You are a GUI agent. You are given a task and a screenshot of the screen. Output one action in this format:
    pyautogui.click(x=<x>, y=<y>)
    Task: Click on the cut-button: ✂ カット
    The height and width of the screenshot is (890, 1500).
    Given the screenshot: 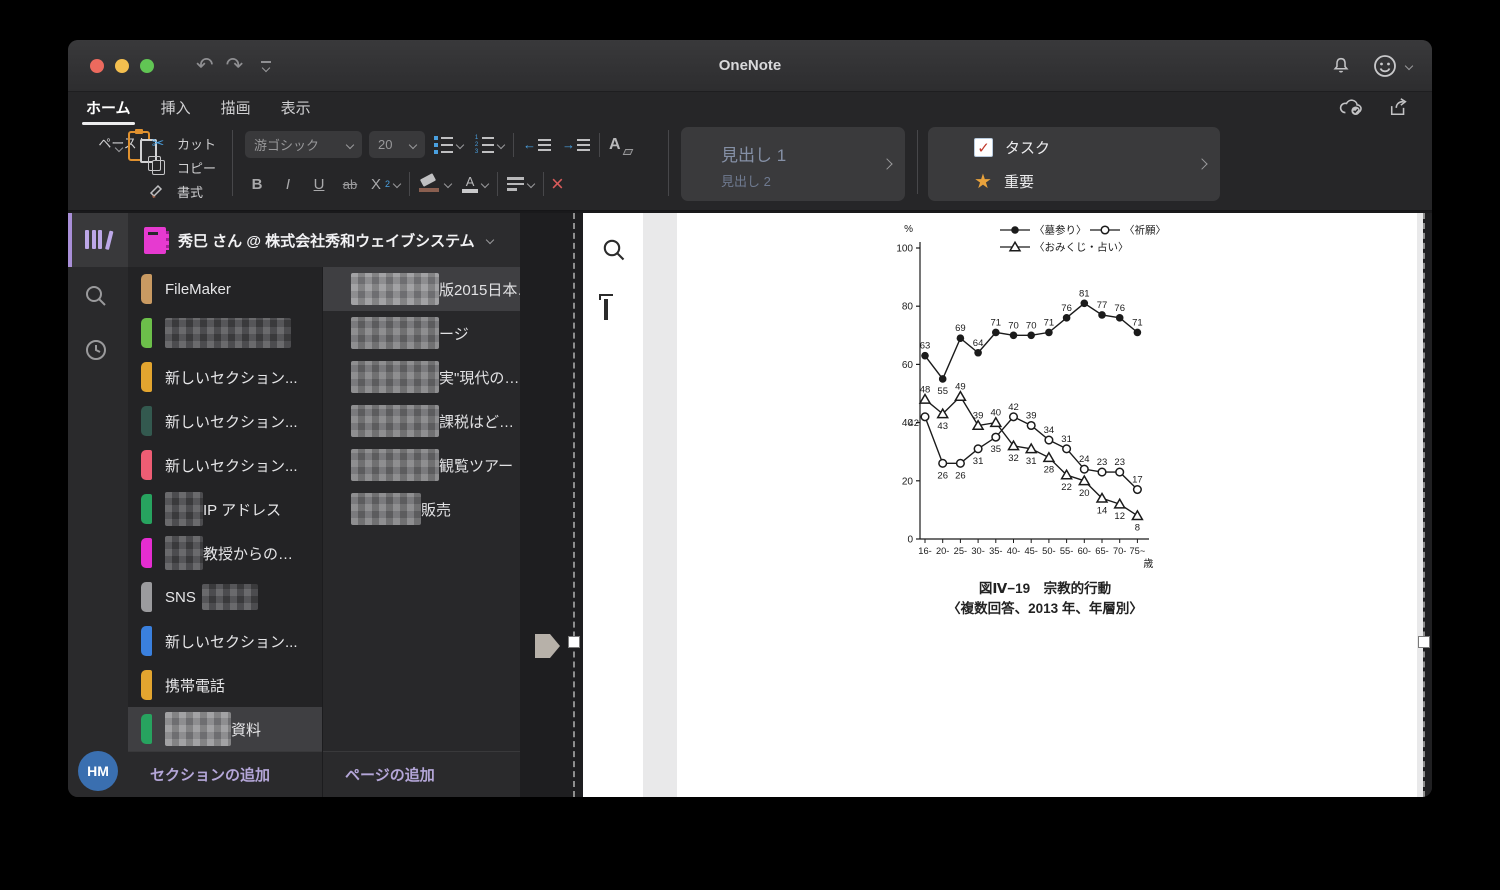 What is the action you would take?
    pyautogui.click(x=182, y=143)
    